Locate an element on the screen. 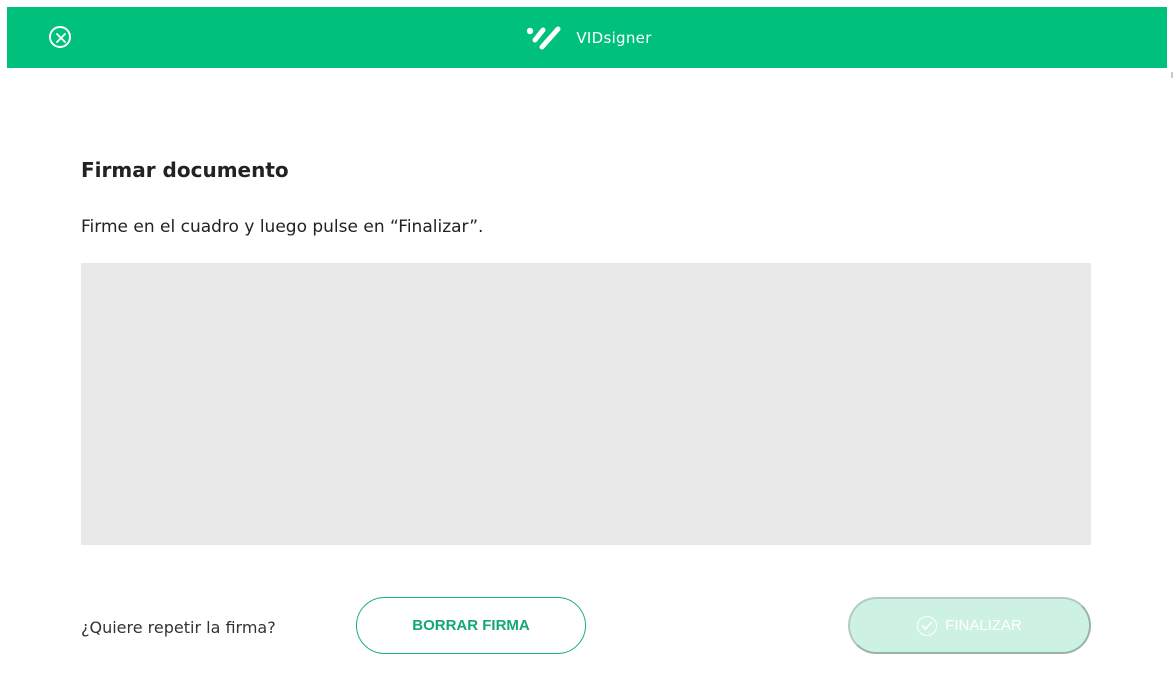 Image resolution: width=1174 pixels, height=694 pixels. scrollbar is located at coordinates (1172, 75).